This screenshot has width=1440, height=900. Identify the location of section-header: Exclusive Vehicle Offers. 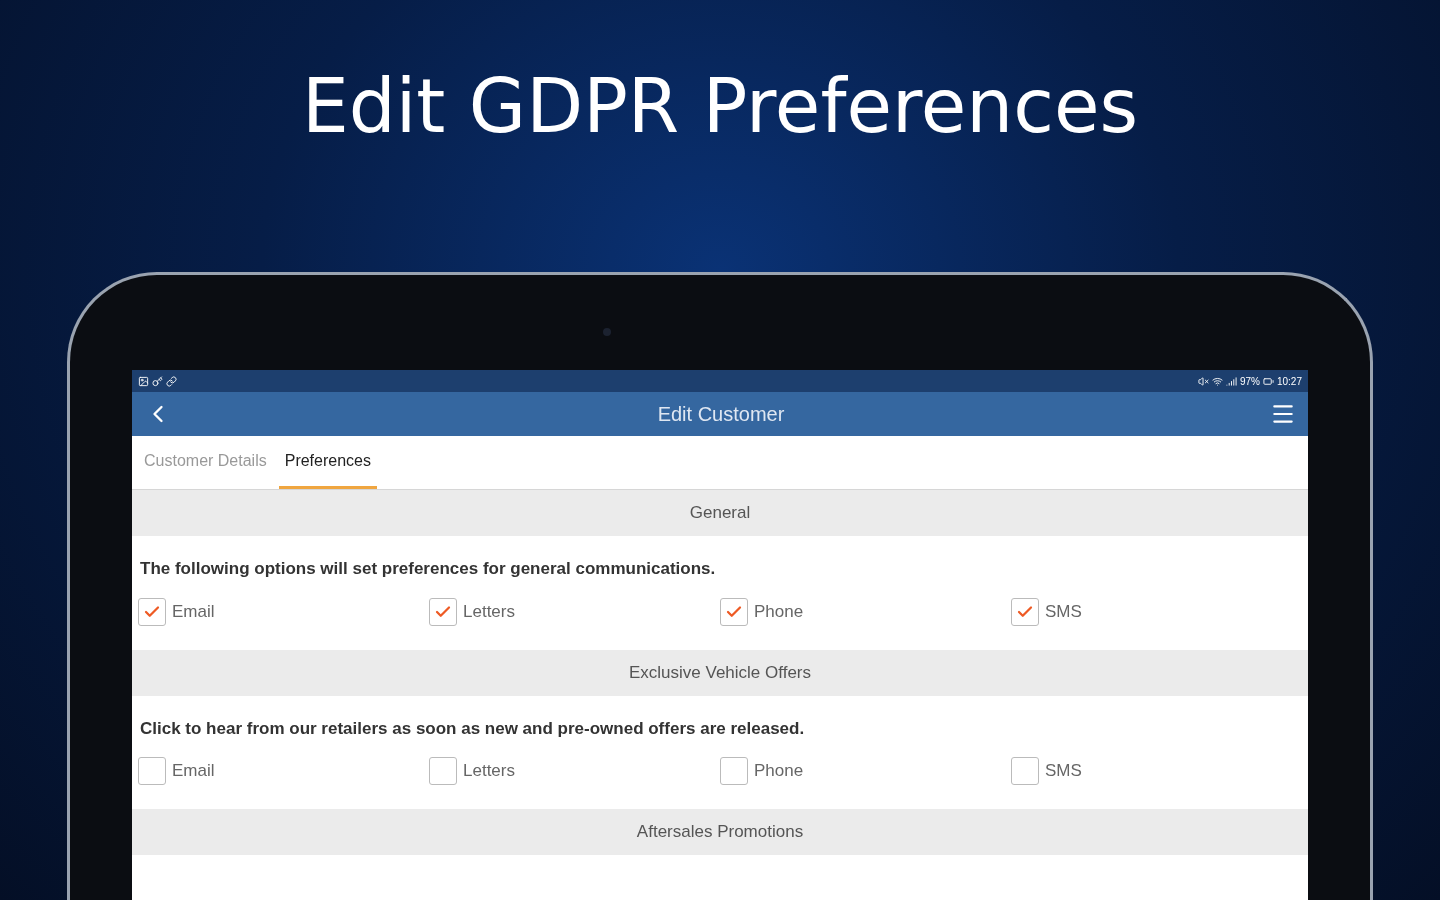
(720, 672).